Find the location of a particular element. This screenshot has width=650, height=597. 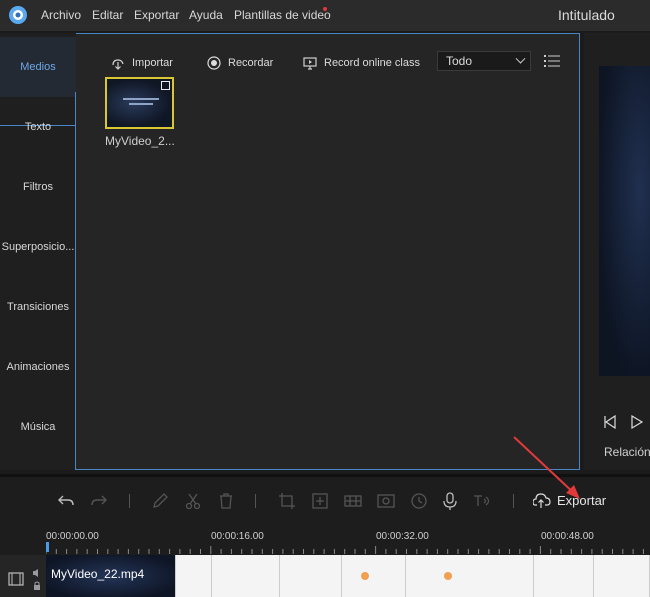

tab-medios: Medios is located at coordinates (38, 67).